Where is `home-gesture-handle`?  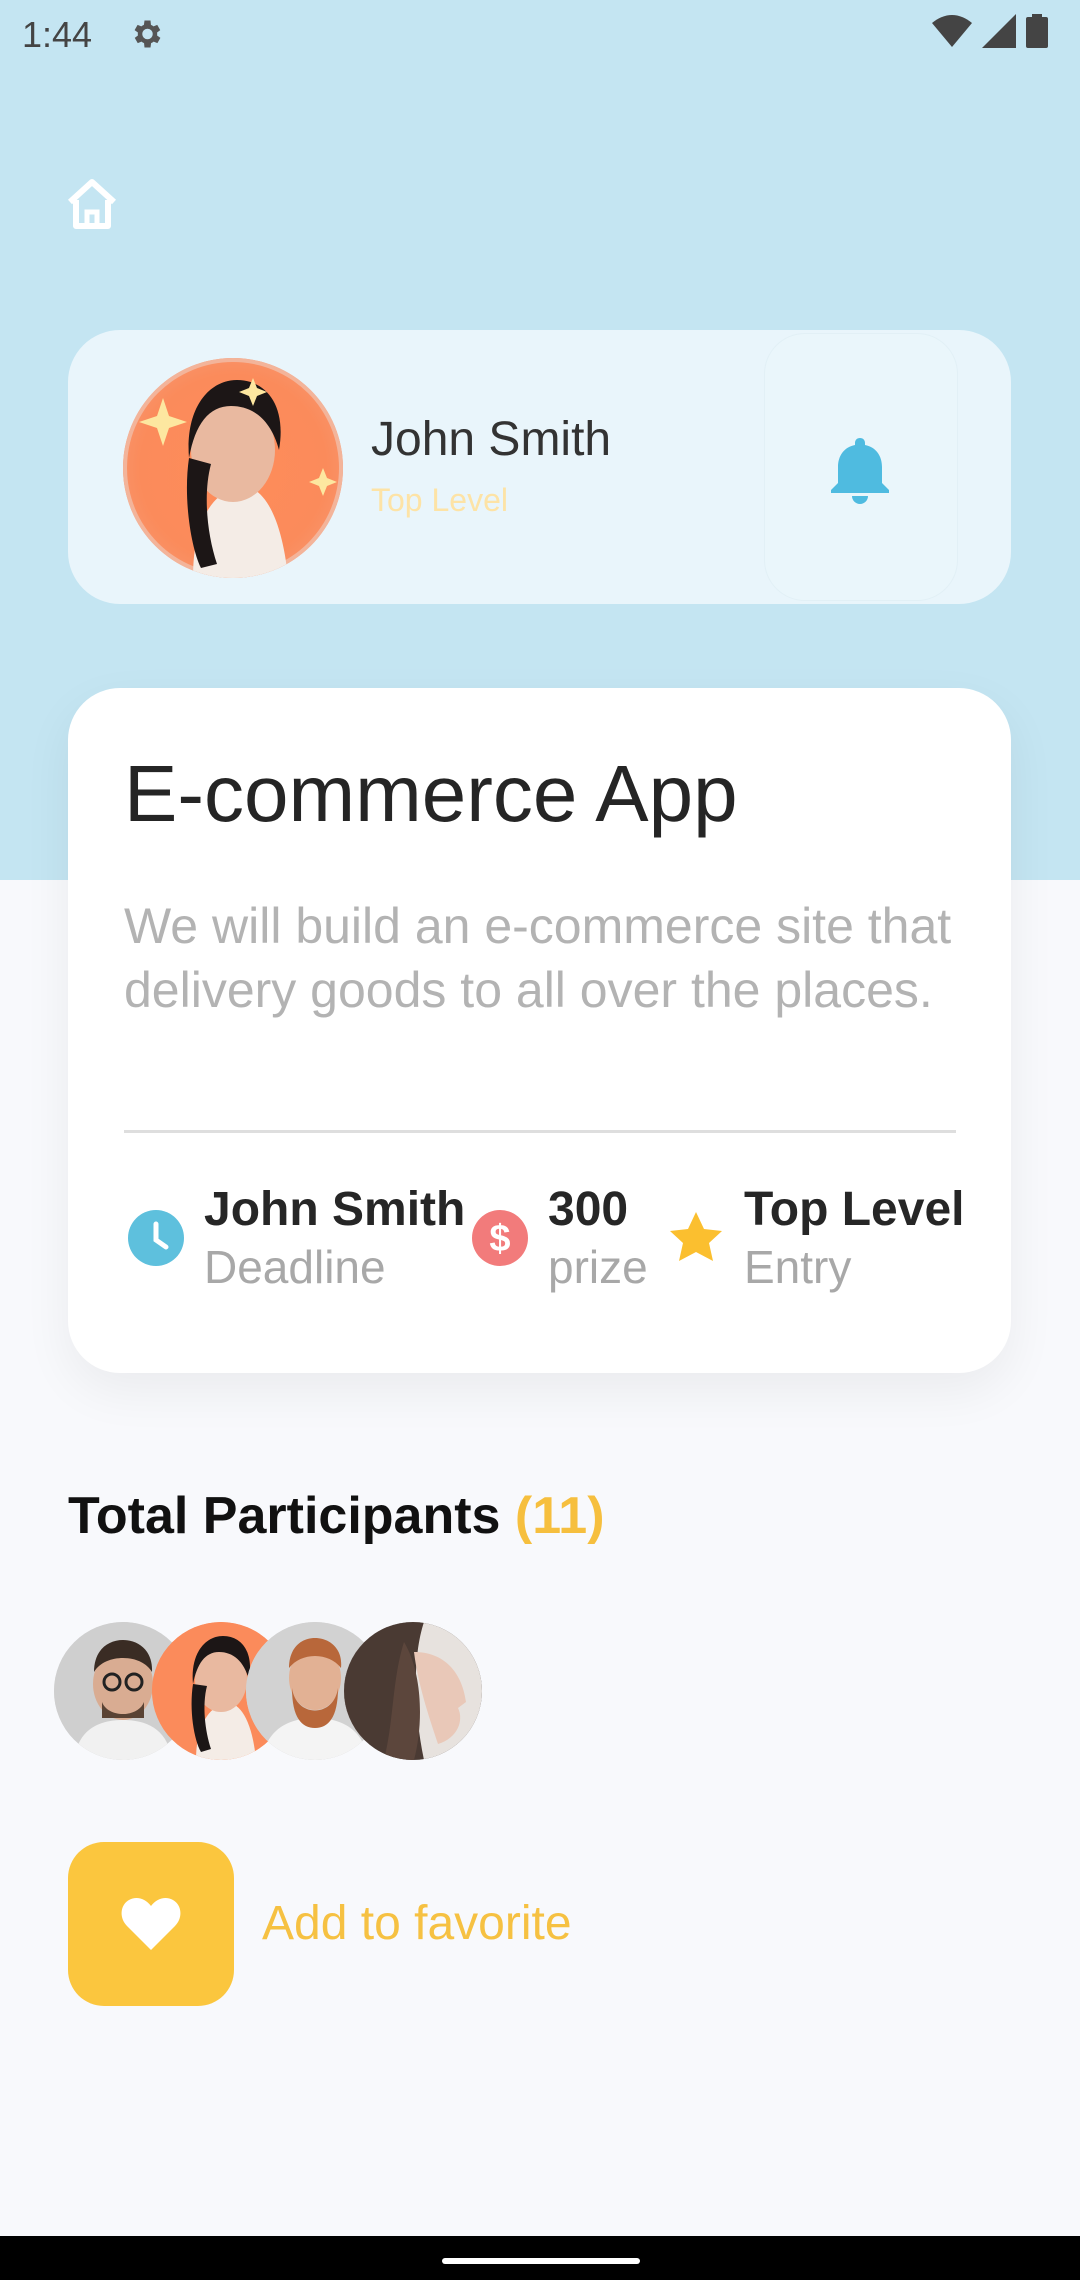 home-gesture-handle is located at coordinates (541, 2261).